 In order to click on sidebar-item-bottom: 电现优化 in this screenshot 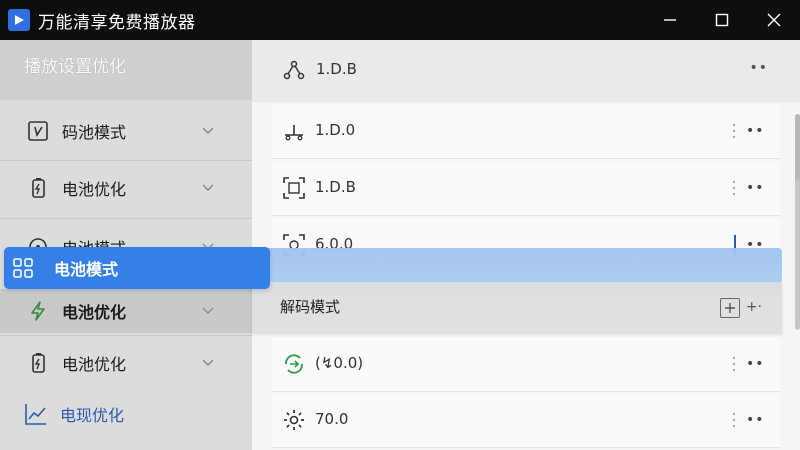, I will do `click(126, 414)`.